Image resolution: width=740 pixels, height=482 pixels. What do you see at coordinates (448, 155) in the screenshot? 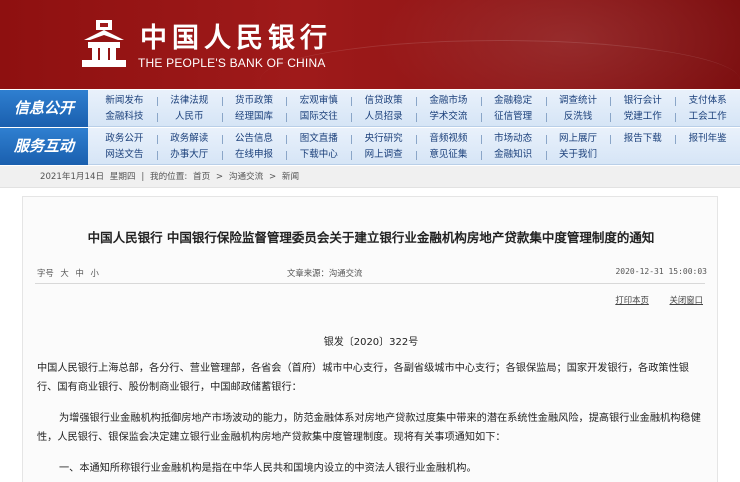
I see `nav-link-row2-15: 意见征集` at bounding box center [448, 155].